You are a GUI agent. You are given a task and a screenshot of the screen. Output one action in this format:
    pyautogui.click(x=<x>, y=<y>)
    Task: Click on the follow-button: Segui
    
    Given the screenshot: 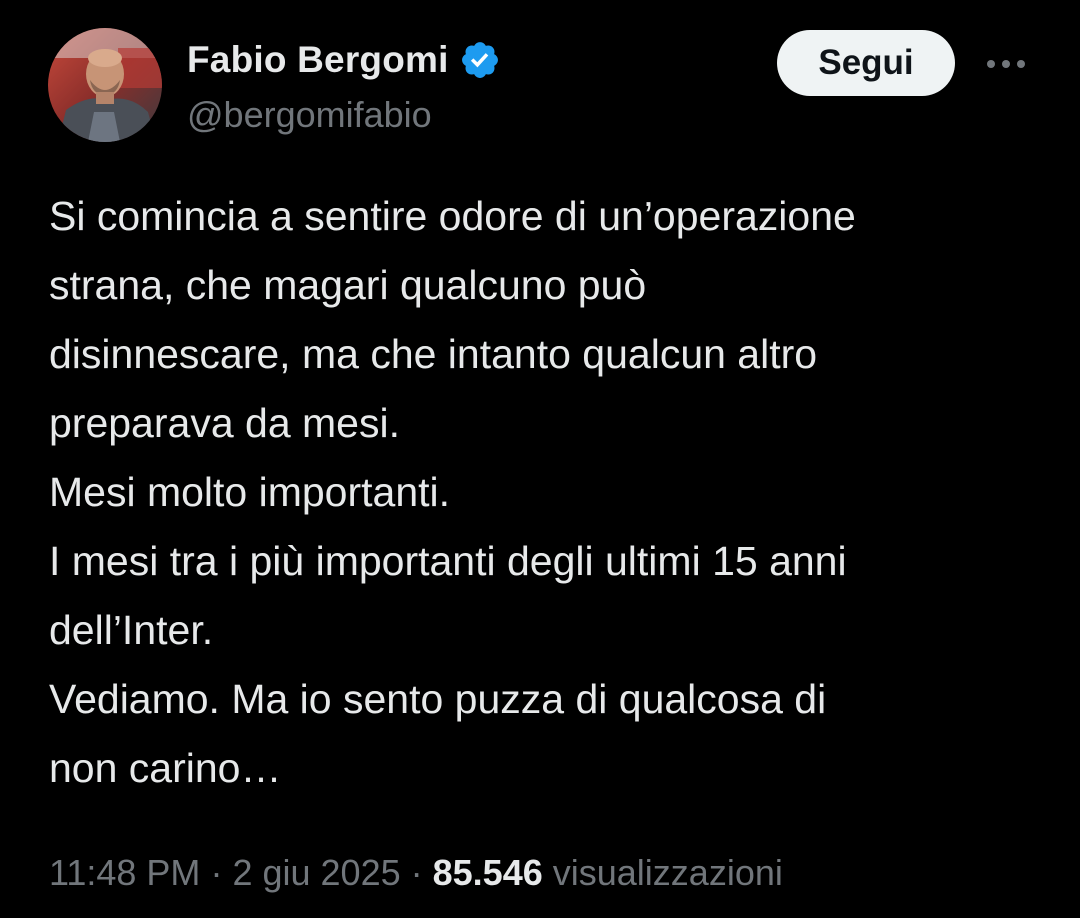 What is the action you would take?
    pyautogui.click(x=866, y=63)
    